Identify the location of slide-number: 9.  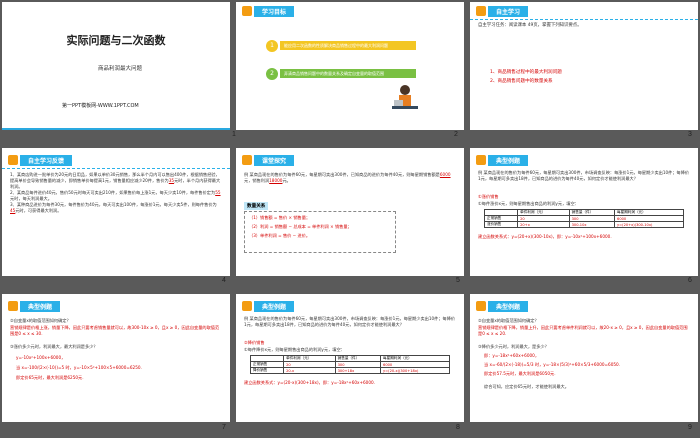
(690, 427).